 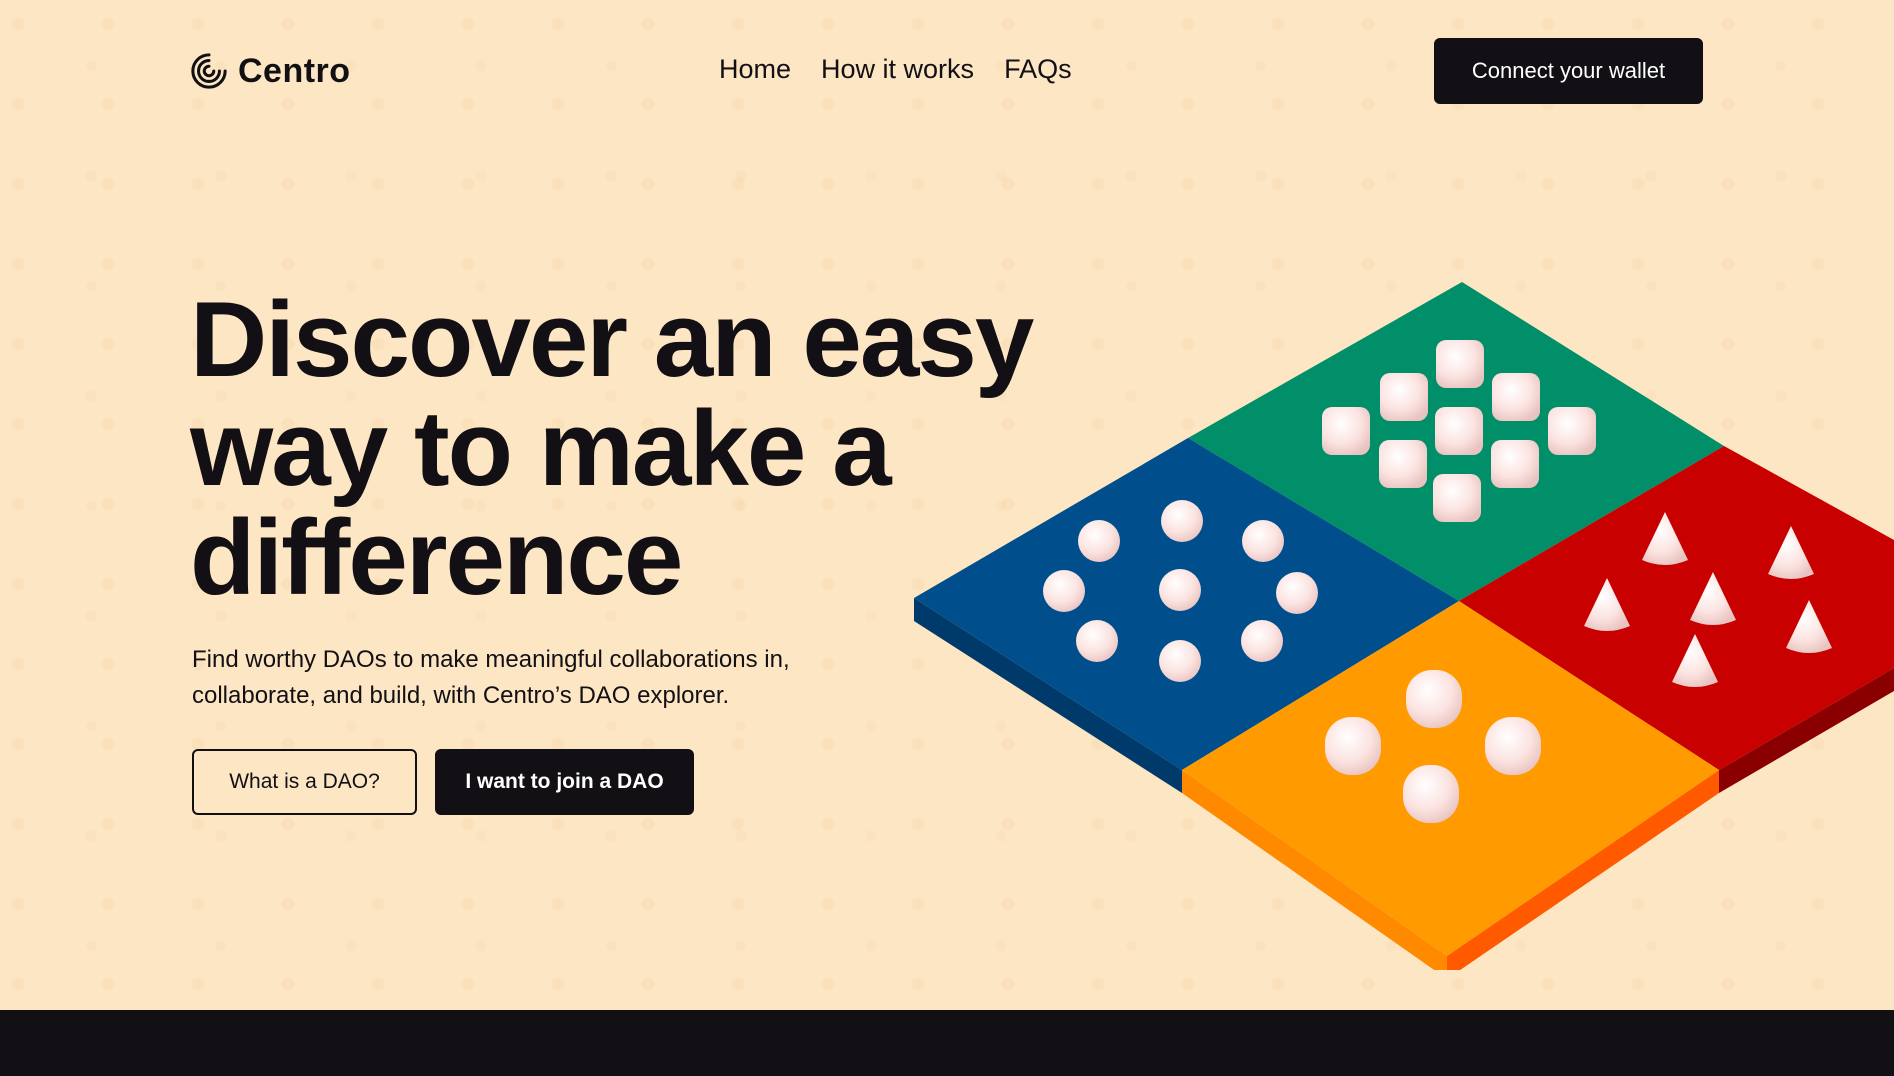 I want to click on nav-home: Home, so click(x=755, y=69).